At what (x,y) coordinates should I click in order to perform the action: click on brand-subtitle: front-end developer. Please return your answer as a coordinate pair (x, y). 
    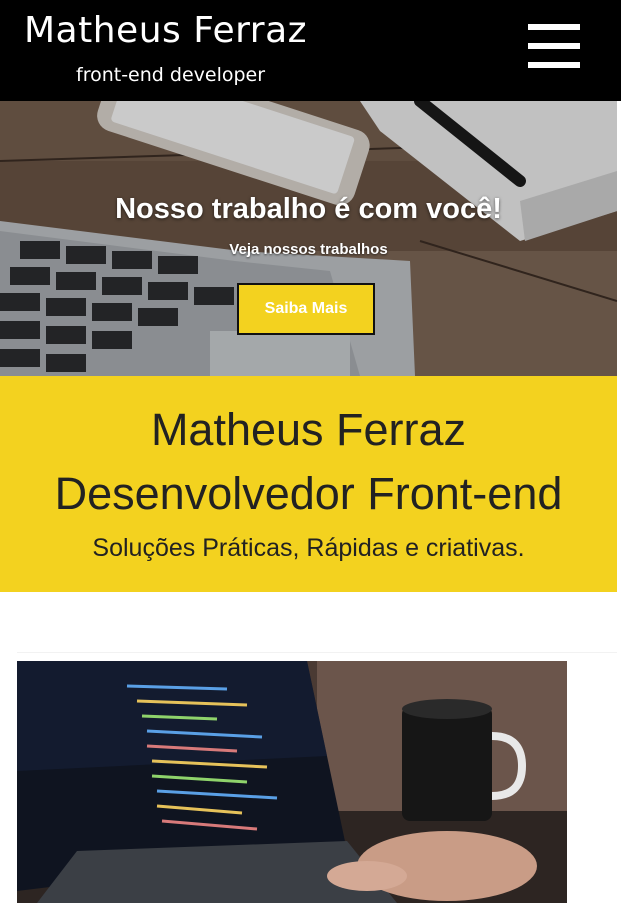
    Looking at the image, I should click on (171, 75).